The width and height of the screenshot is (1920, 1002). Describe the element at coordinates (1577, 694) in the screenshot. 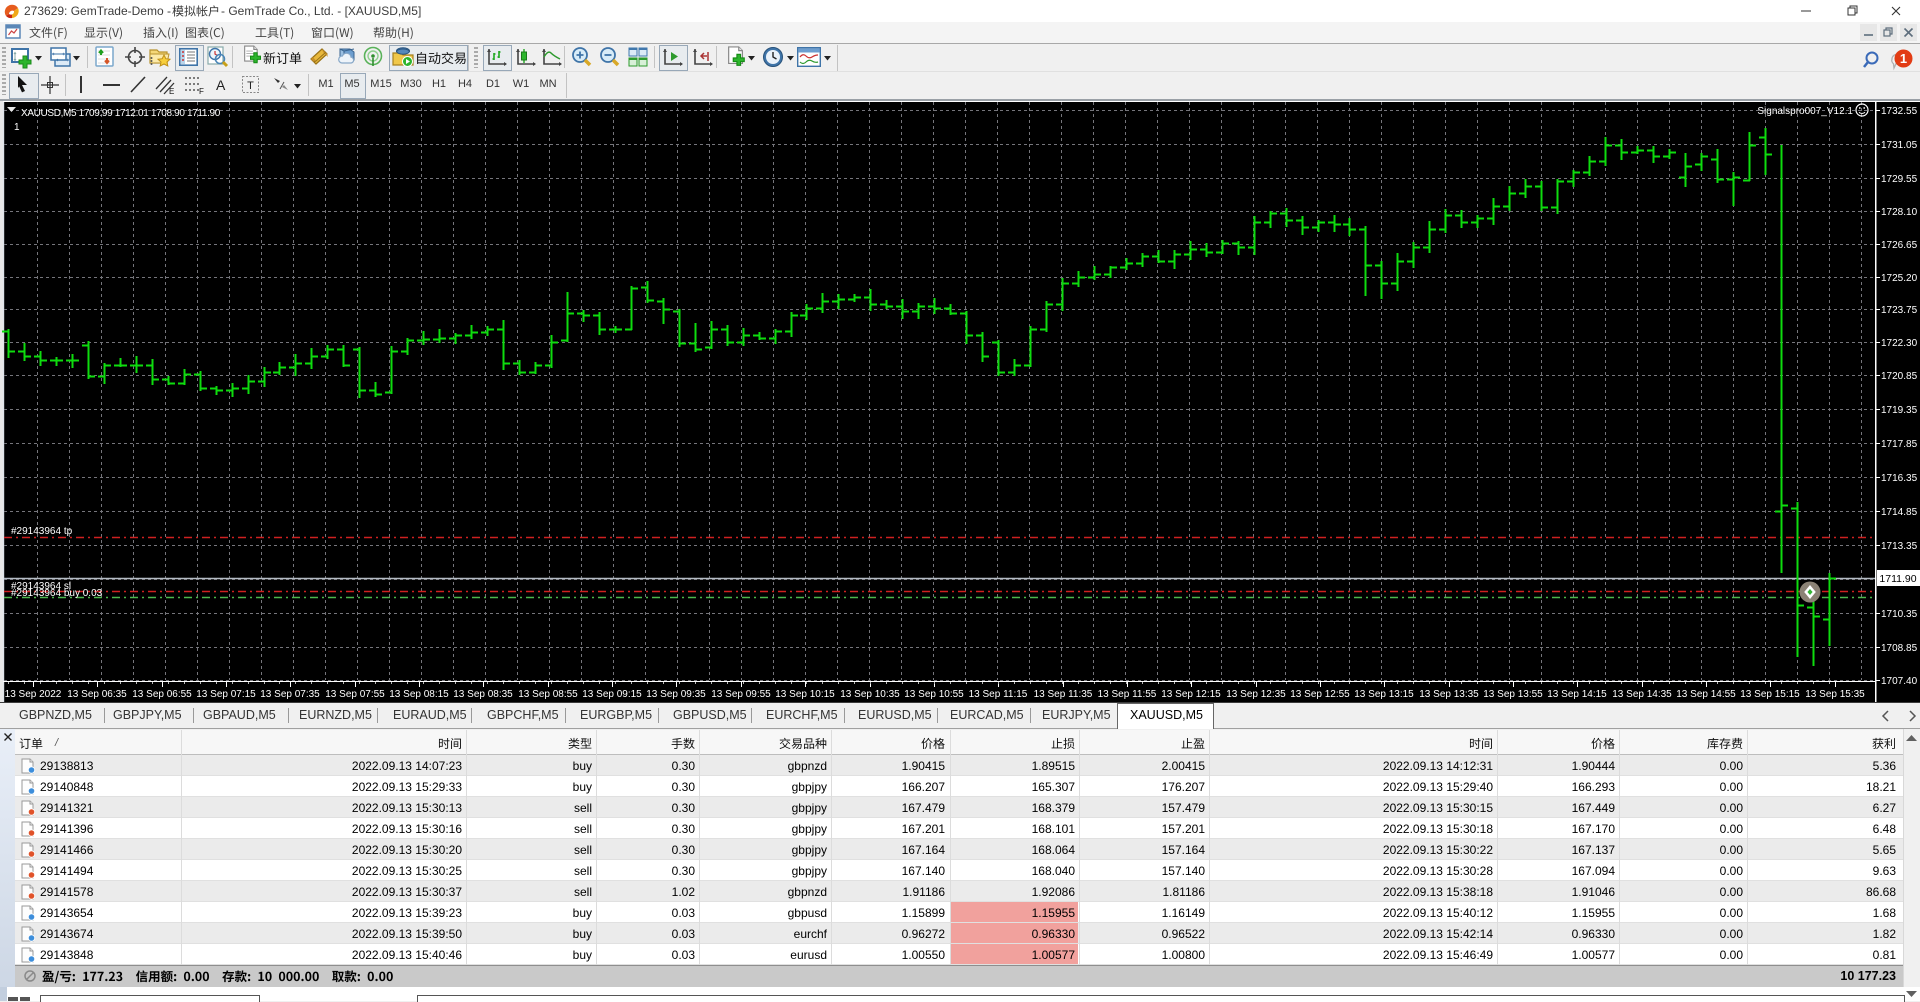

I see `svg-text: 13 Sep 14:15` at that location.